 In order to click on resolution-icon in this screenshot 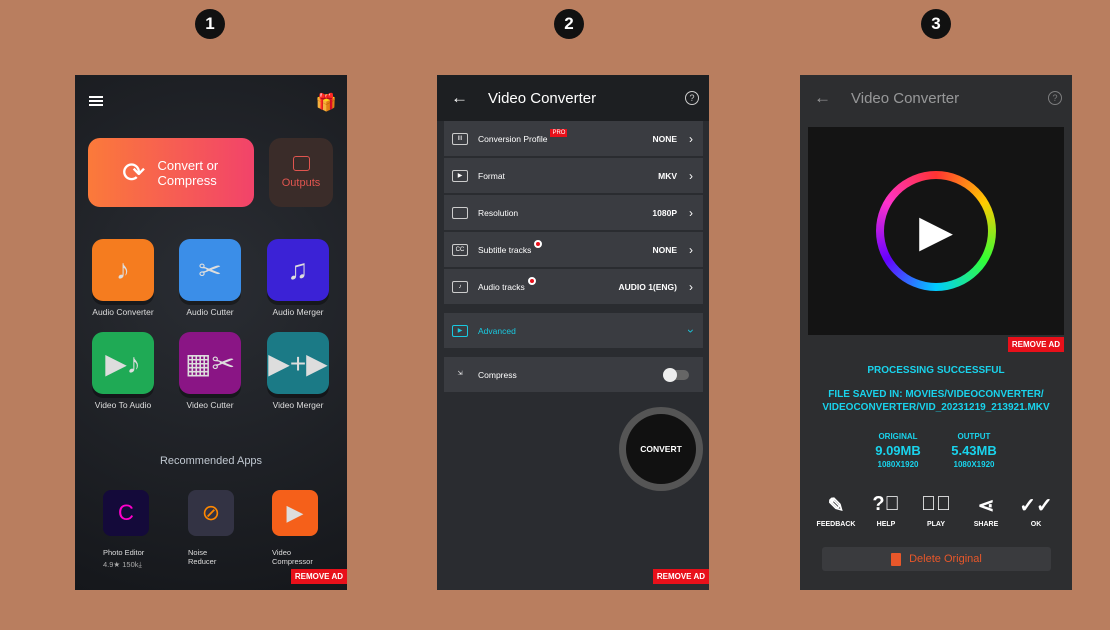, I will do `click(460, 212)`.